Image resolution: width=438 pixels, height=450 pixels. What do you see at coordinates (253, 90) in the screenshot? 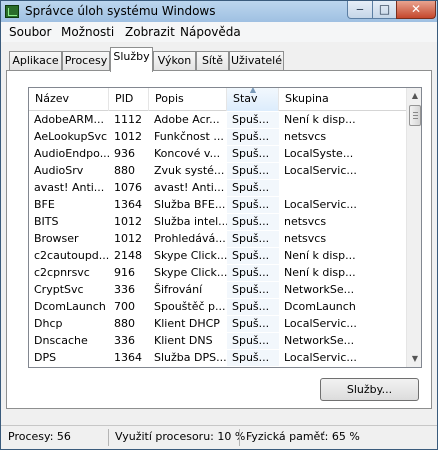
I see `sort-ascending-icon: ▲` at bounding box center [253, 90].